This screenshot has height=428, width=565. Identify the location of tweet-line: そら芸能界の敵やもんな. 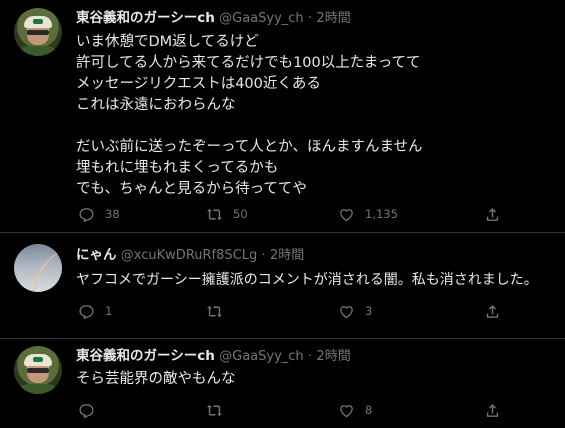
(156, 379).